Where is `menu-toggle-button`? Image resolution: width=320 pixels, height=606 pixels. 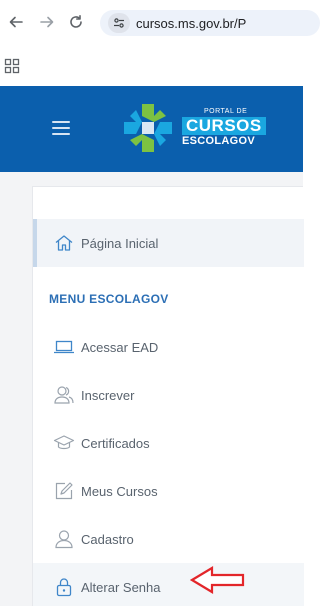
menu-toggle-button is located at coordinates (61, 128).